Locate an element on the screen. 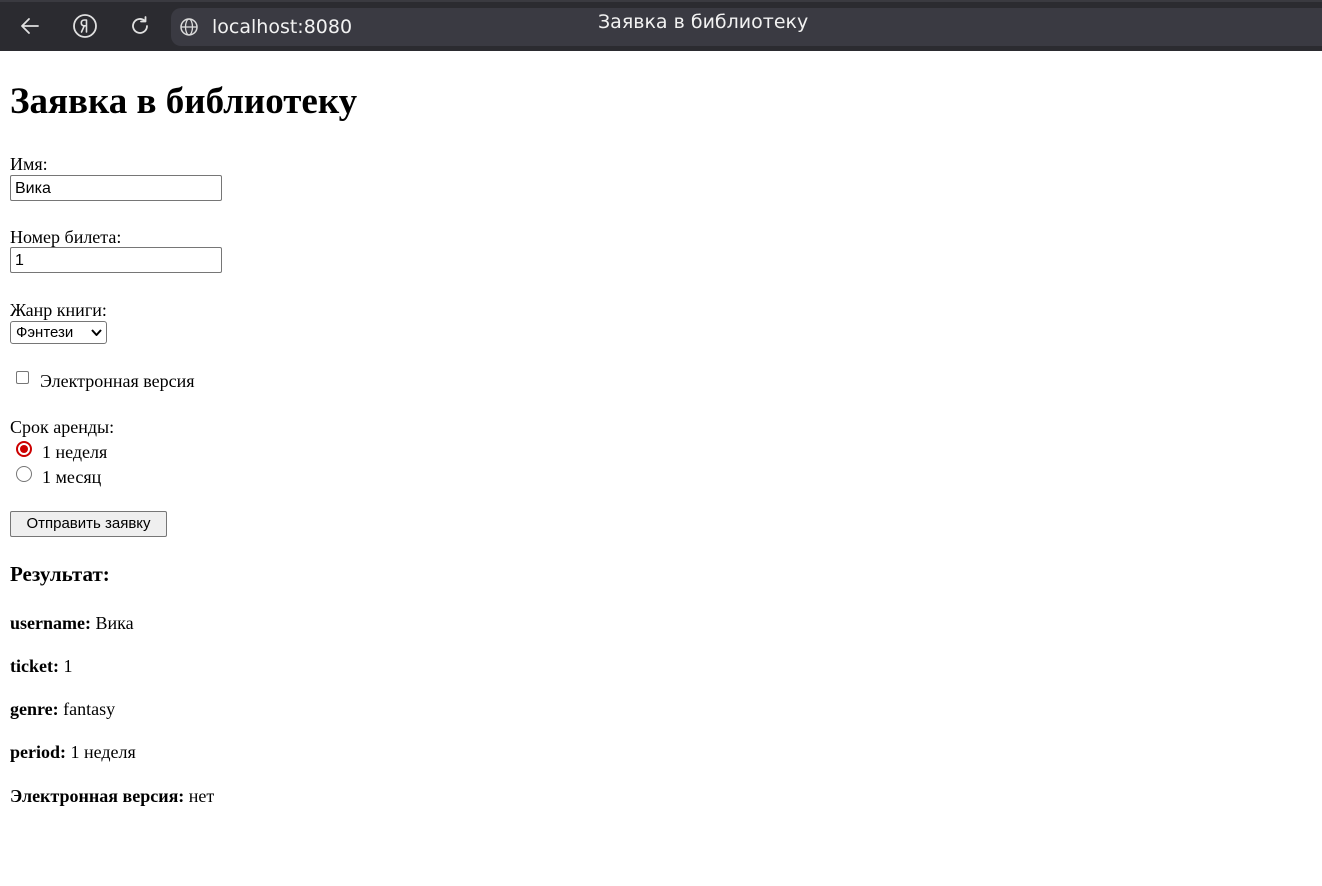 The height and width of the screenshot is (886, 1322). period-option-month: 1 месяц is located at coordinates (71, 477).